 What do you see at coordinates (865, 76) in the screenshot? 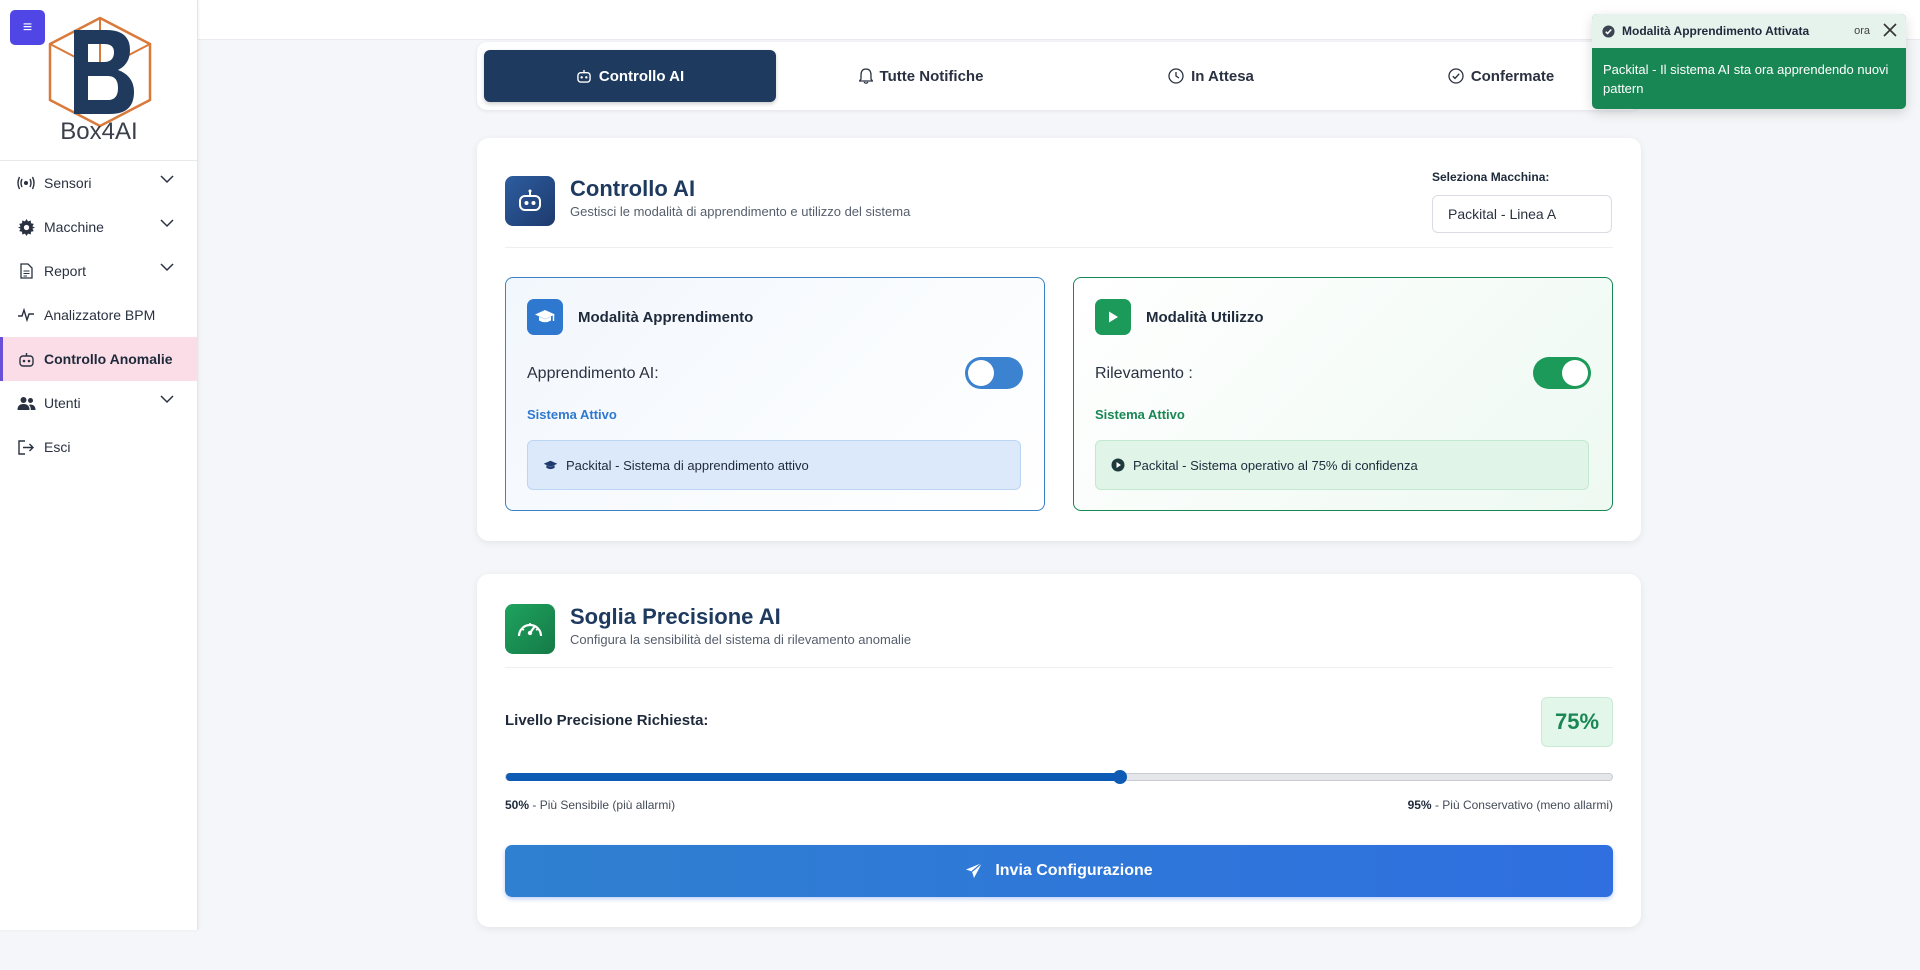
I see `bell-icon` at bounding box center [865, 76].